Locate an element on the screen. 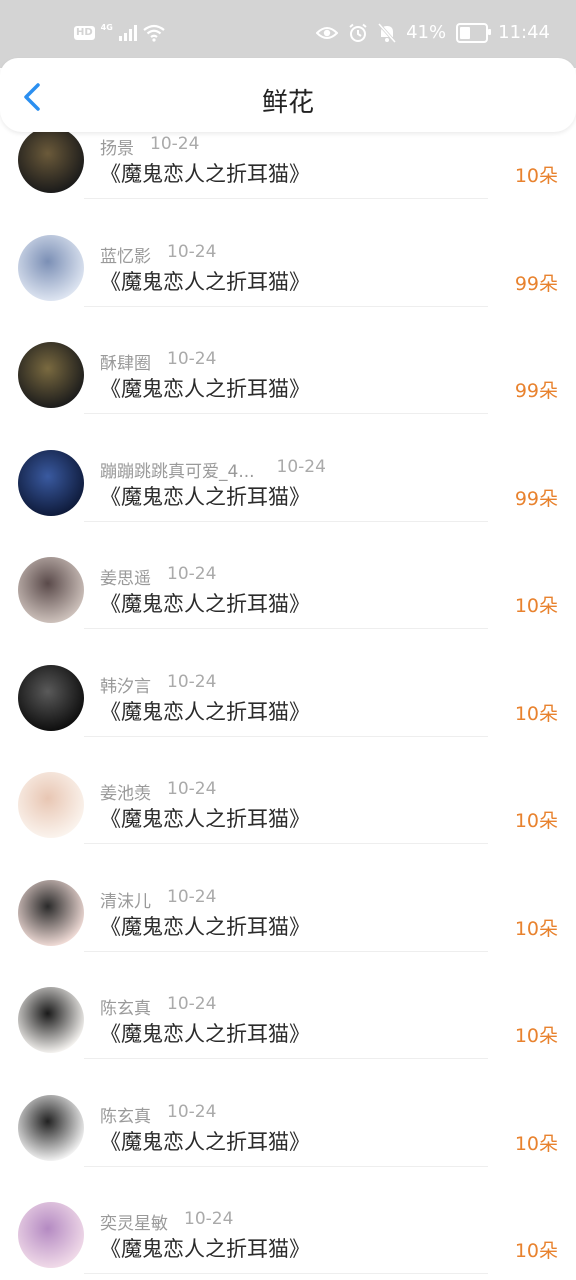 The height and width of the screenshot is (1280, 576). sender-name: 蓝忆影 is located at coordinates (125, 254).